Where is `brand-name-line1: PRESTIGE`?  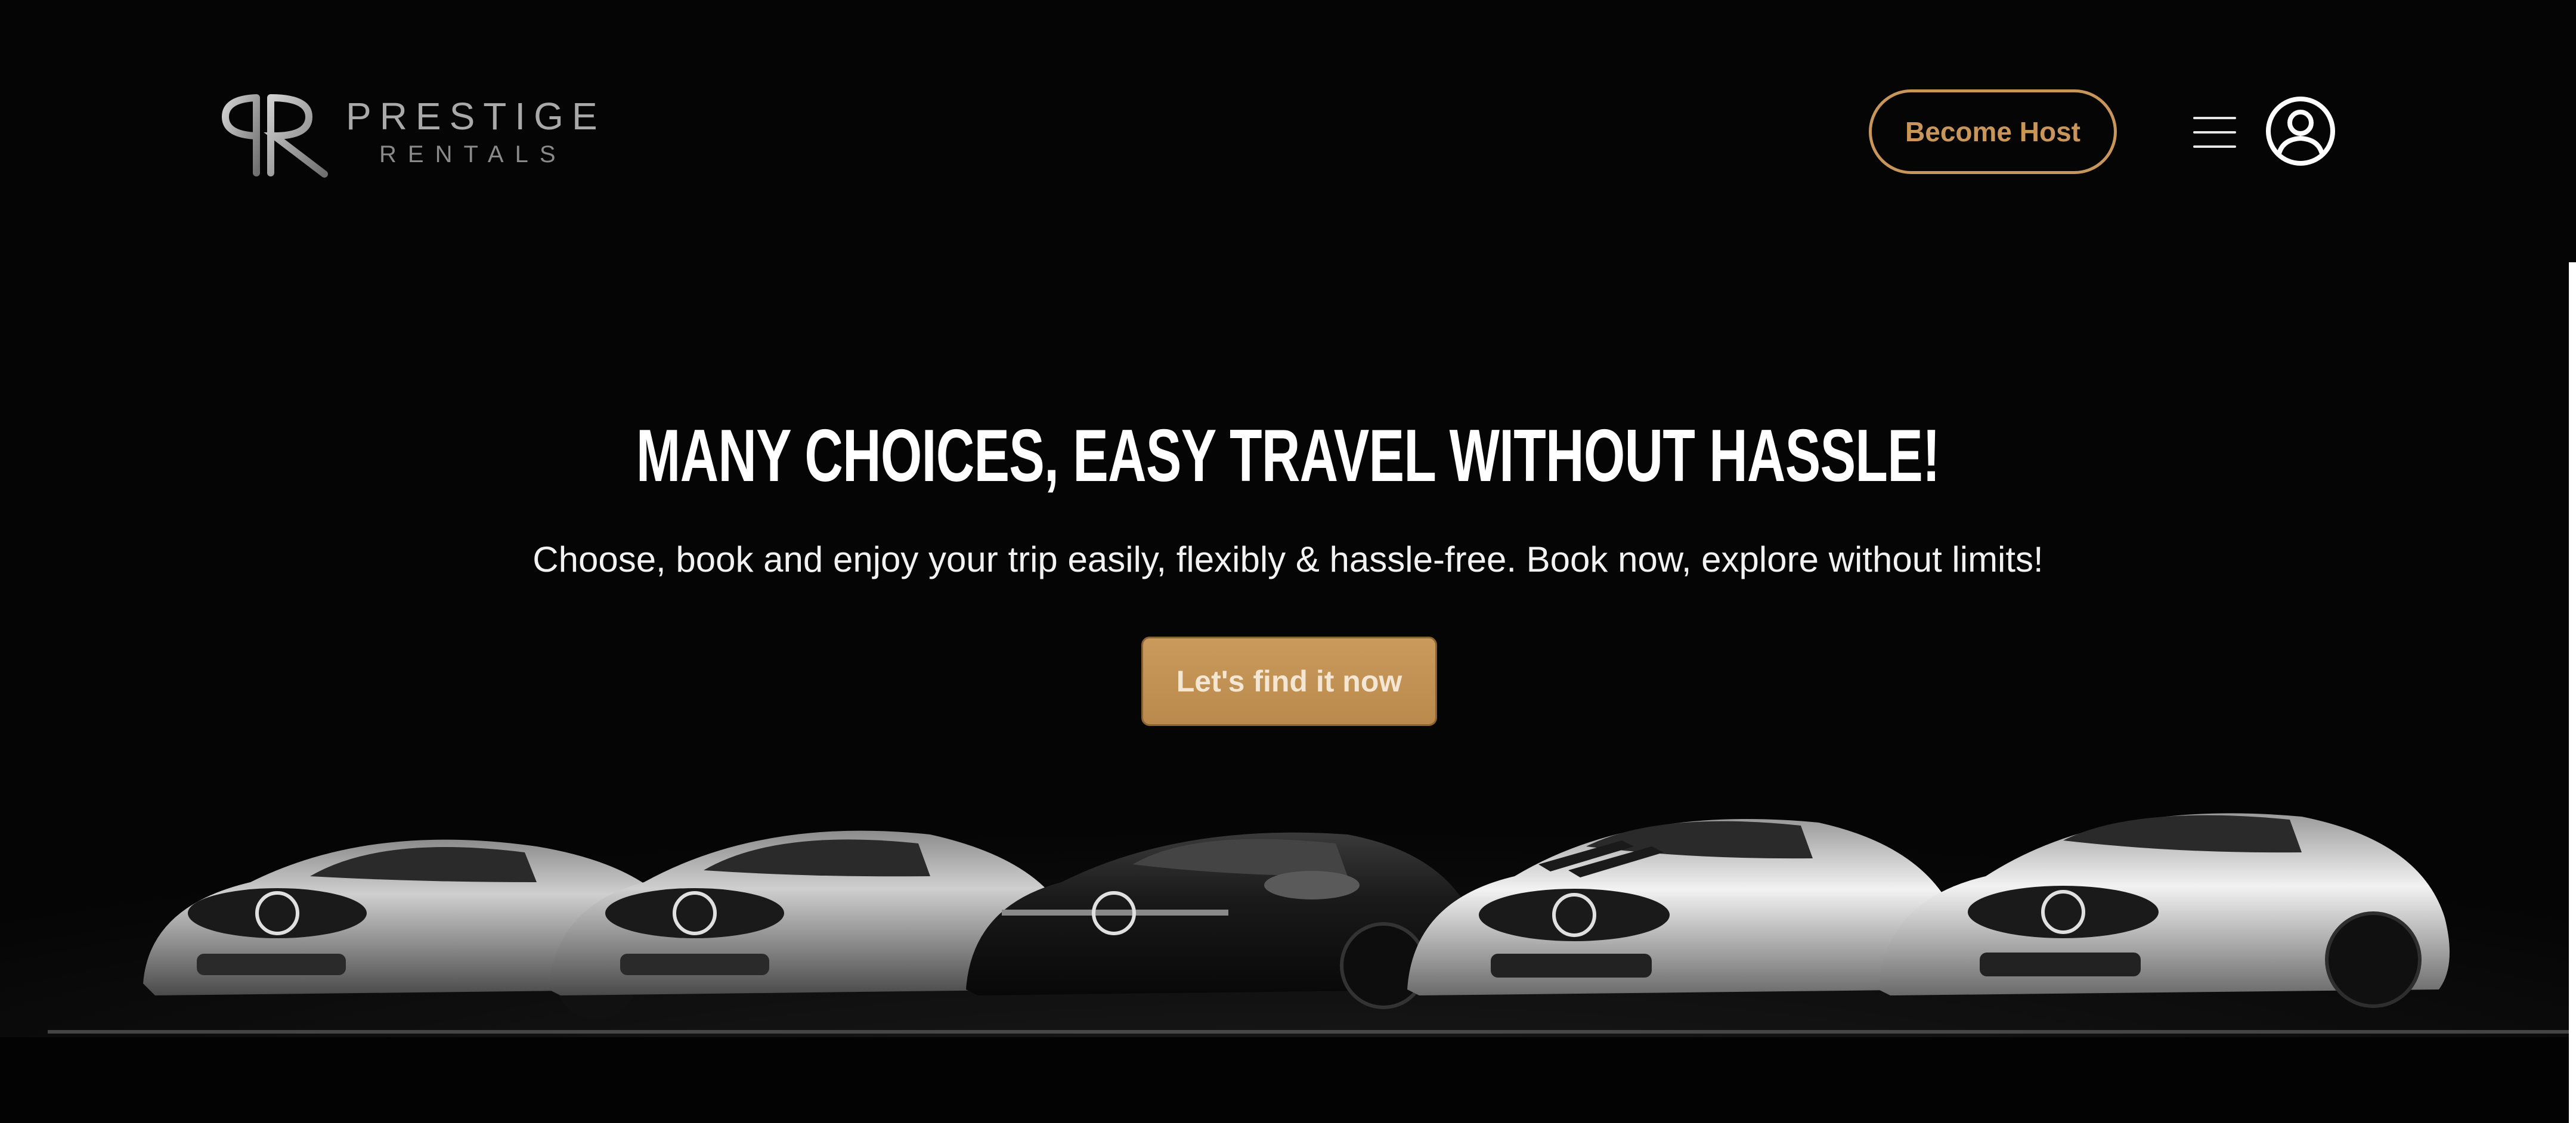
brand-name-line1: PRESTIGE is located at coordinates (476, 117).